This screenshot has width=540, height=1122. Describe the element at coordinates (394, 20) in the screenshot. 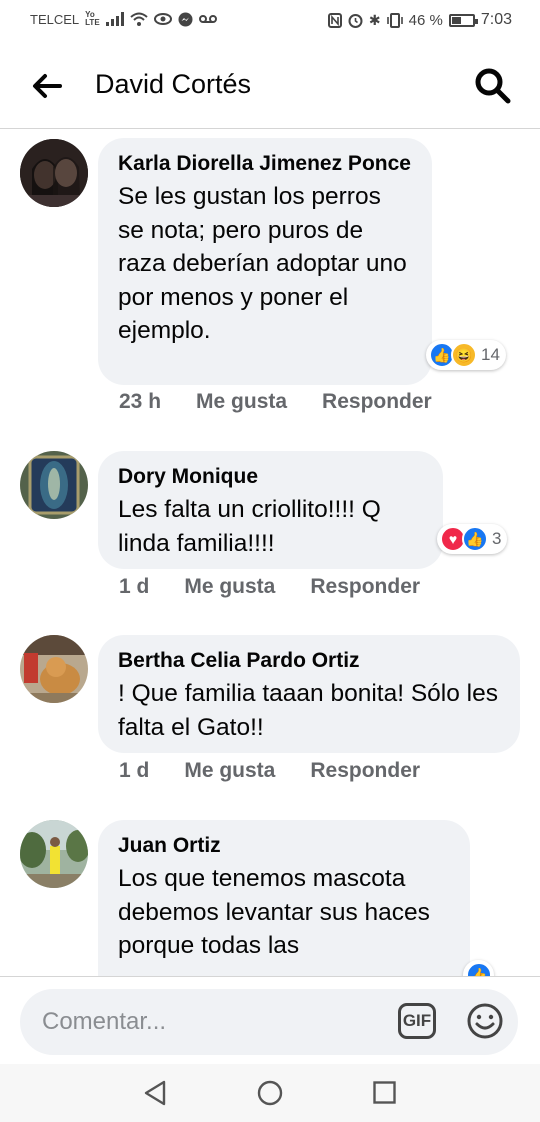

I see `vibrate-icon` at that location.